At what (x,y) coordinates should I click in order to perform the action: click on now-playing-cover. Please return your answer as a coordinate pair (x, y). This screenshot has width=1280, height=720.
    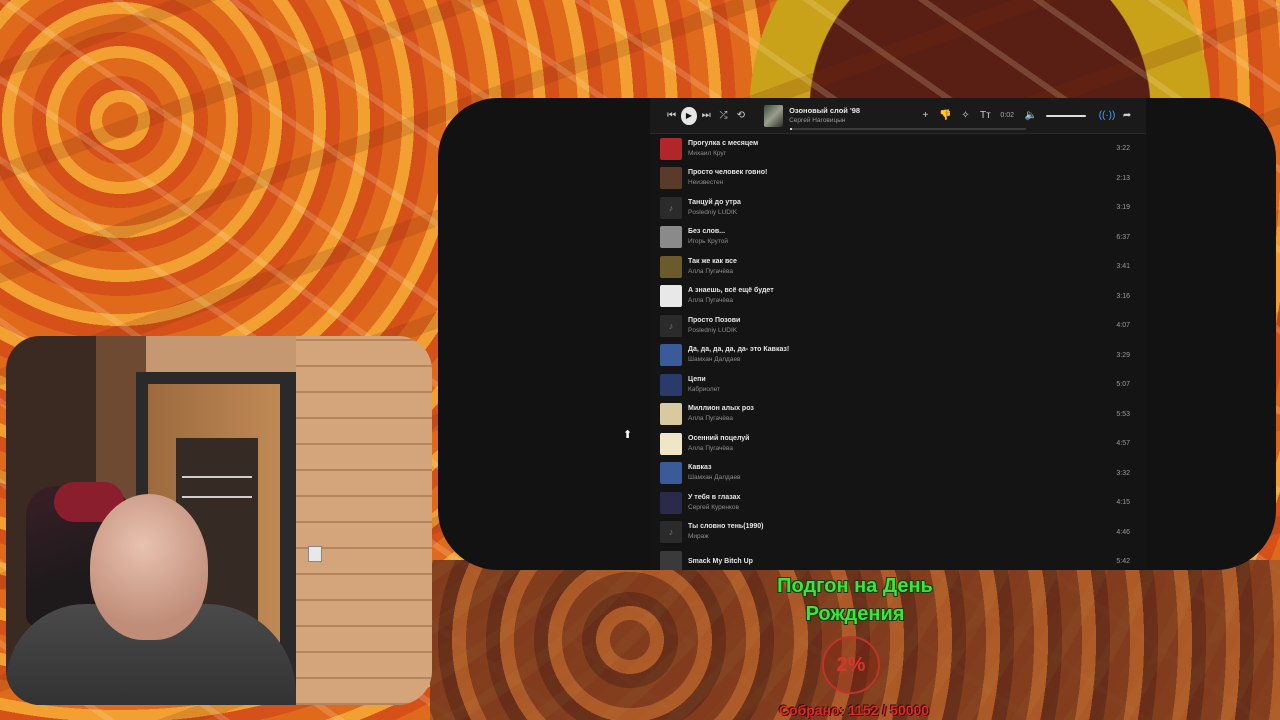
    Looking at the image, I should click on (774, 115).